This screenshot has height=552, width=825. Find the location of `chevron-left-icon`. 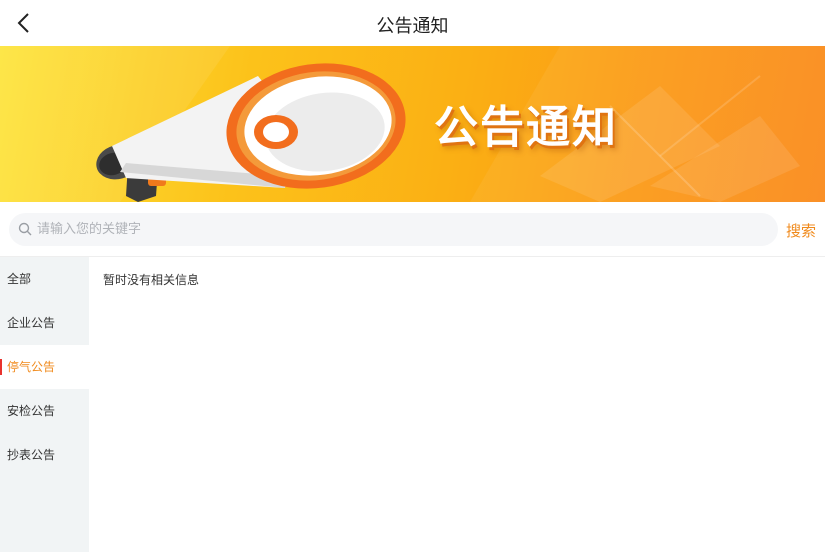

chevron-left-icon is located at coordinates (23, 23).